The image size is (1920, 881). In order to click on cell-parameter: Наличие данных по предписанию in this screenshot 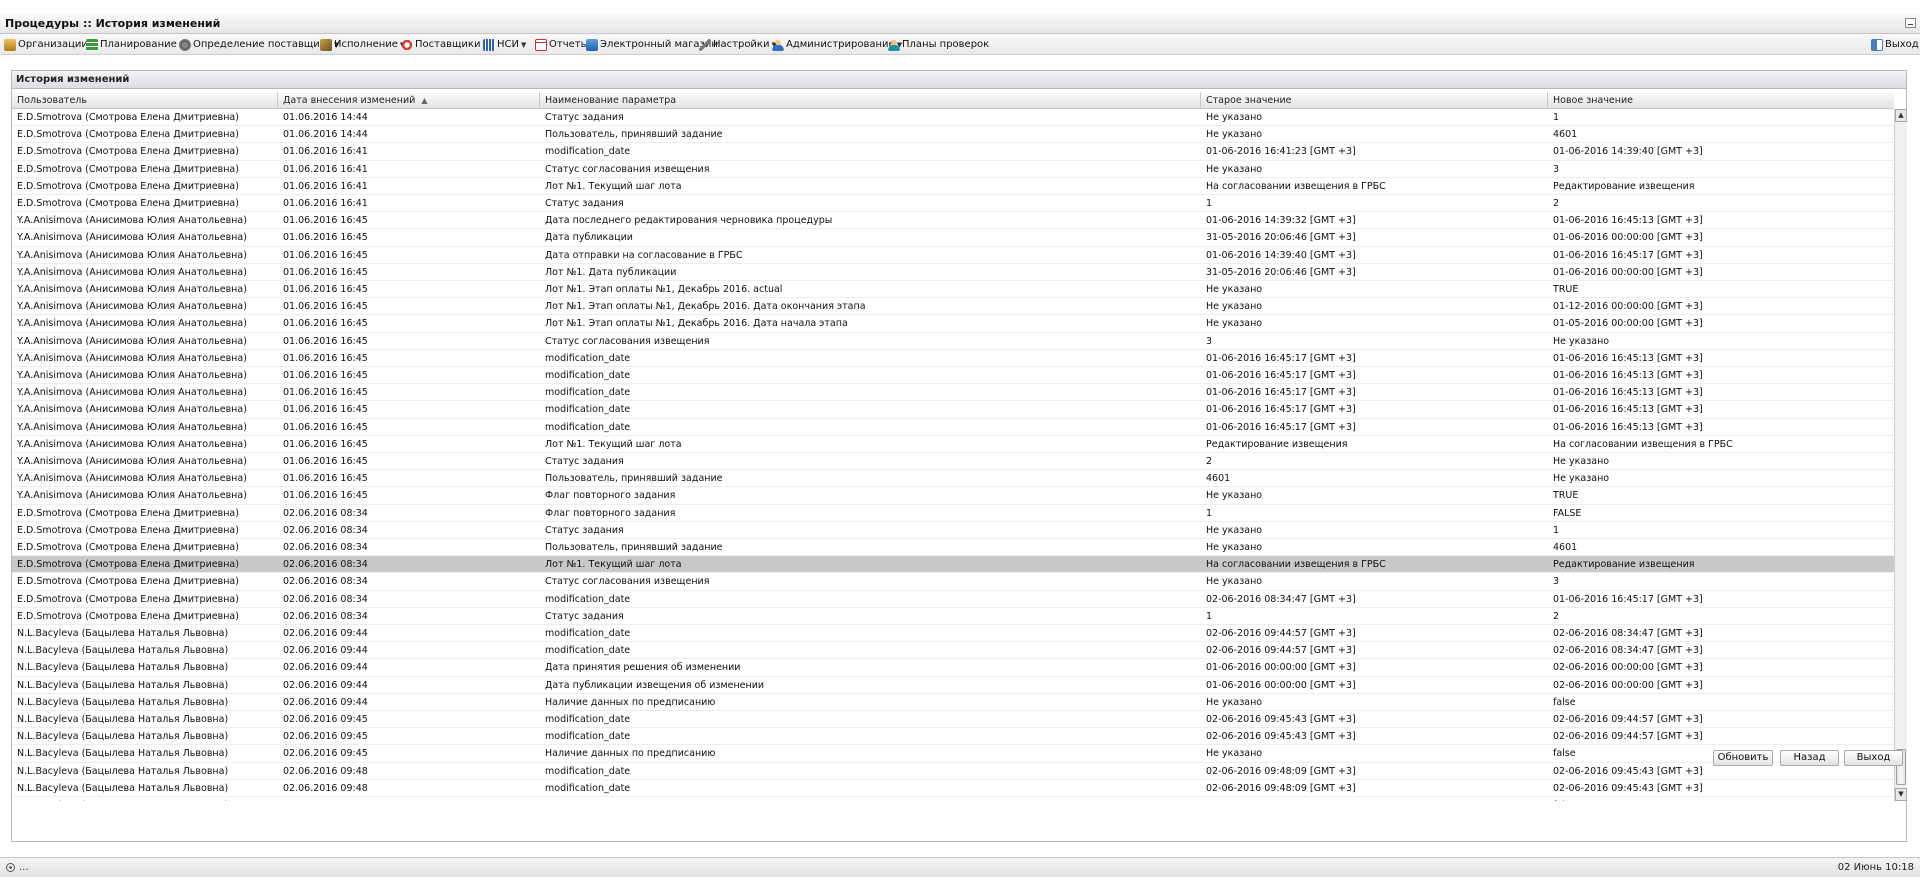, I will do `click(630, 754)`.